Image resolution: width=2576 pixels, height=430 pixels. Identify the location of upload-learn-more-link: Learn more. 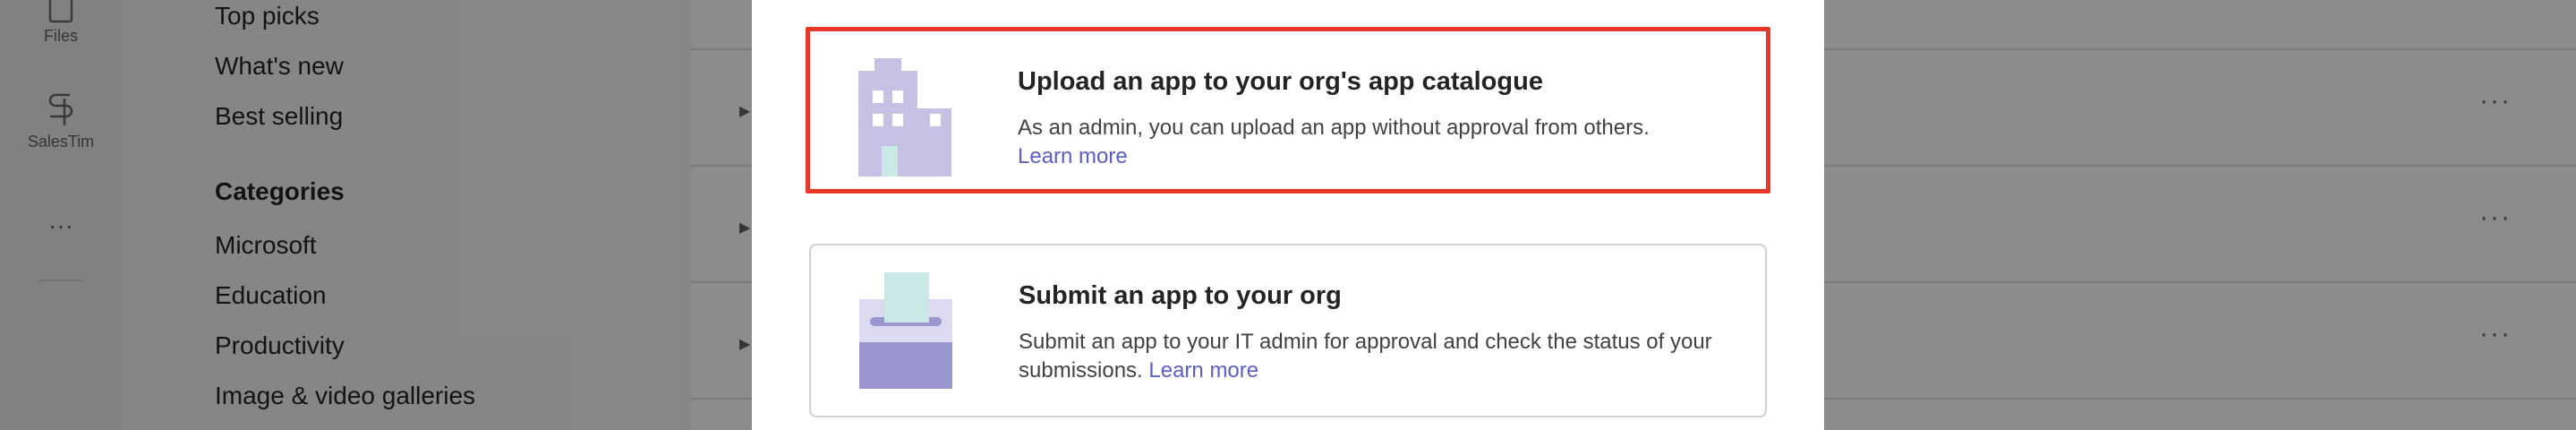
(1073, 156).